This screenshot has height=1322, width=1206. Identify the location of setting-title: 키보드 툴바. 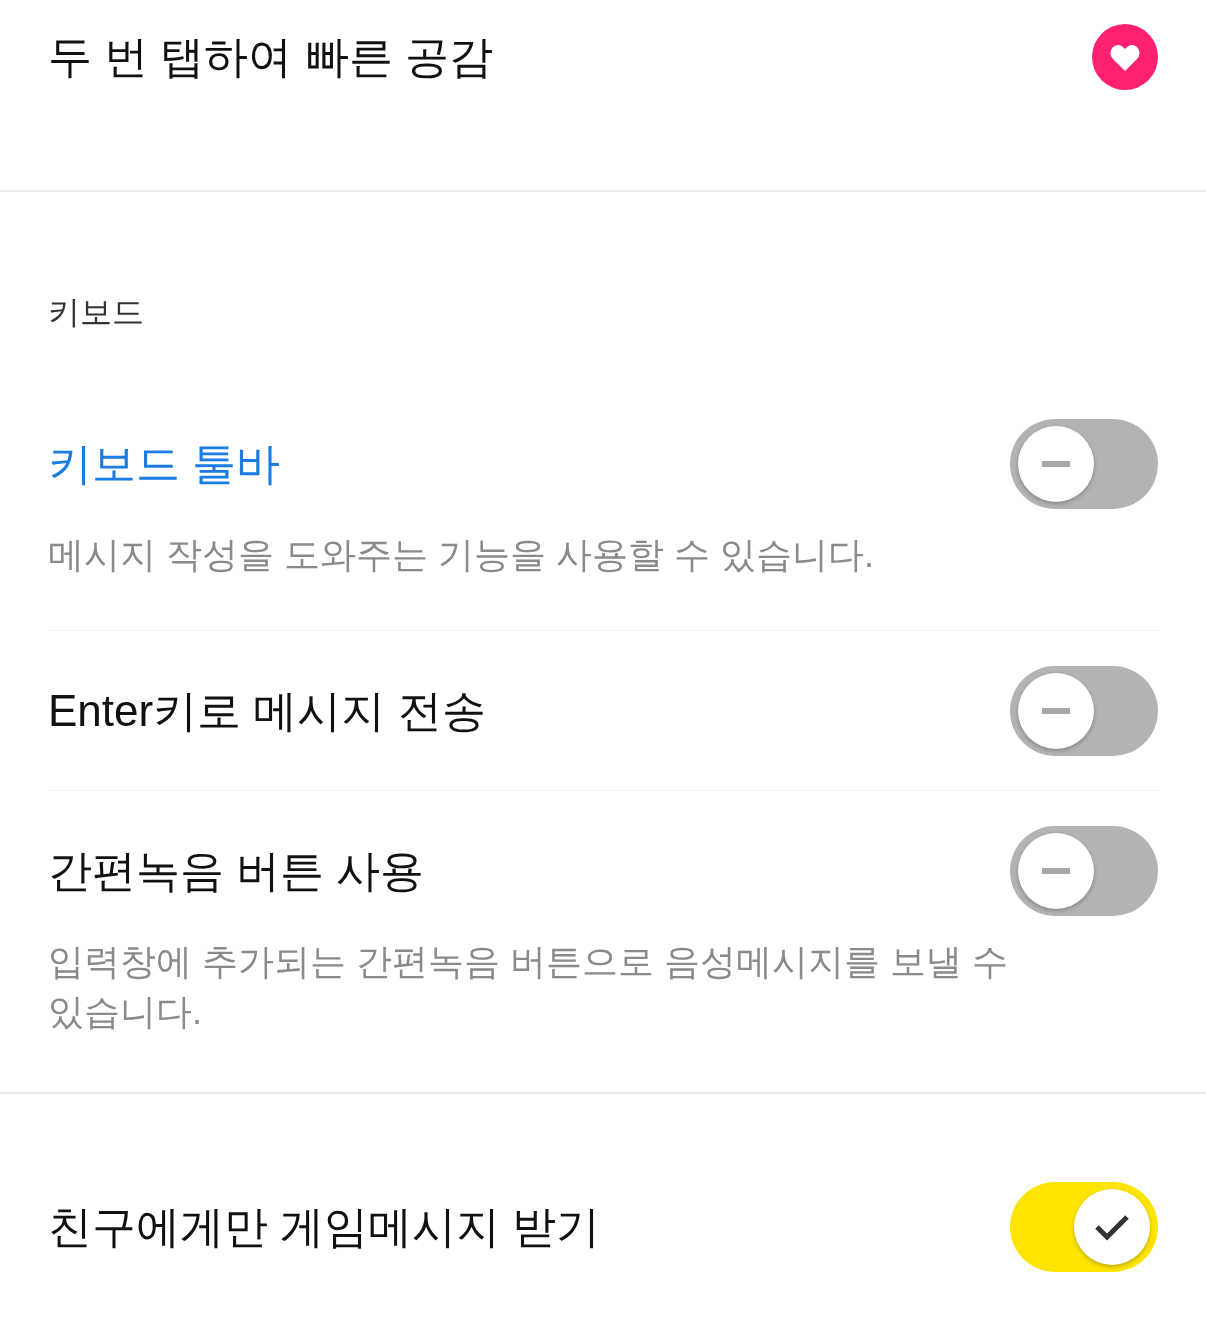
(164, 464).